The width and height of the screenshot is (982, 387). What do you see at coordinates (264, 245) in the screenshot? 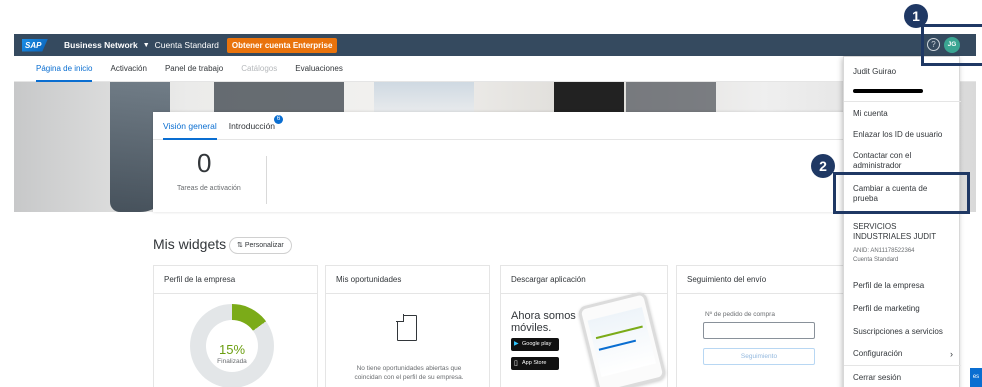
I see `personalize-label: Personalizar` at bounding box center [264, 245].